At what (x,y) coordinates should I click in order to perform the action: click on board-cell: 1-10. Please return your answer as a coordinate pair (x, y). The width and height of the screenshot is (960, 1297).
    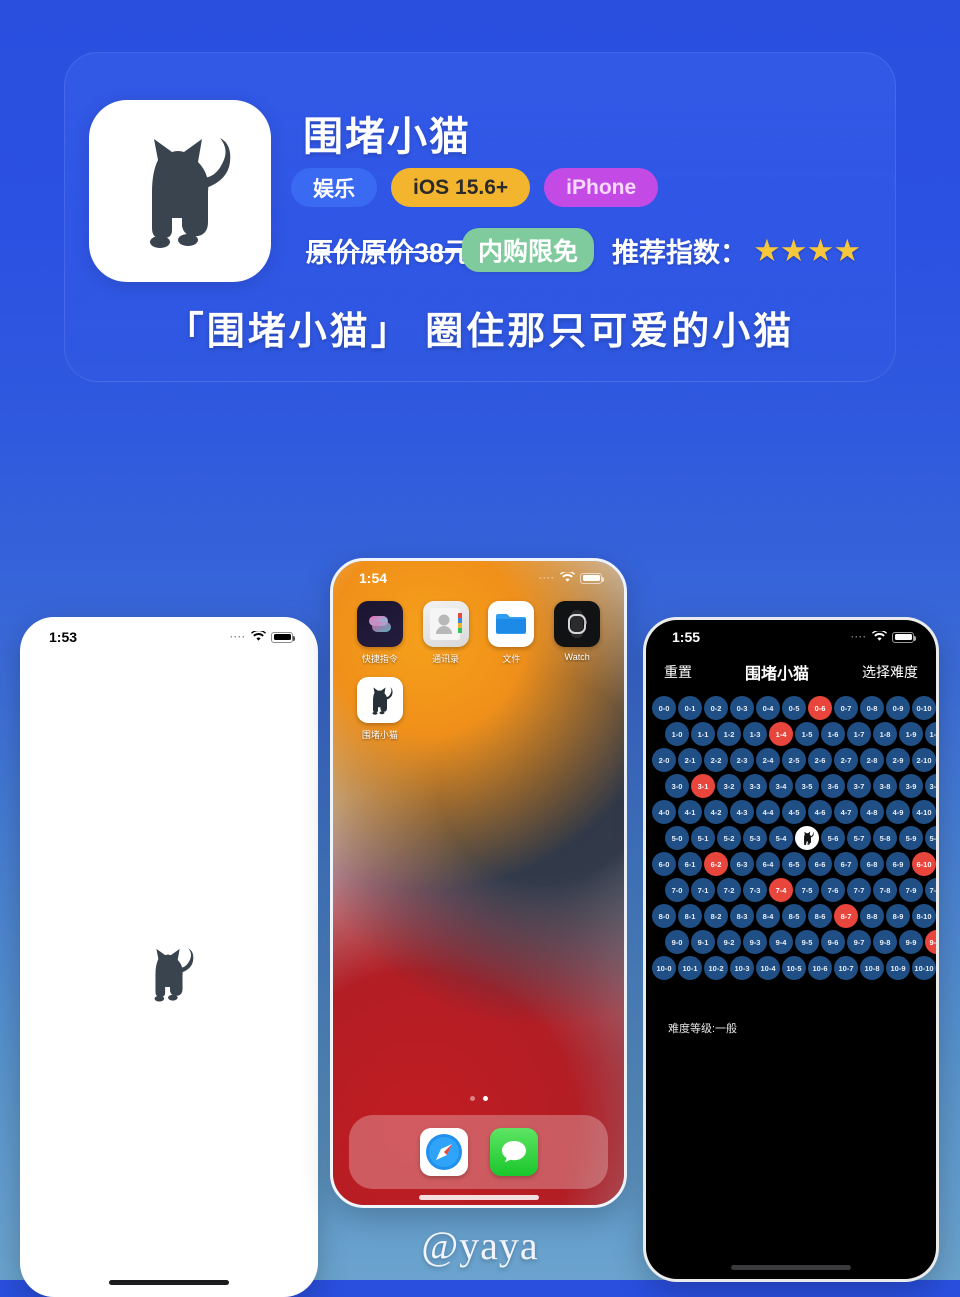
    Looking at the image, I should click on (930, 734).